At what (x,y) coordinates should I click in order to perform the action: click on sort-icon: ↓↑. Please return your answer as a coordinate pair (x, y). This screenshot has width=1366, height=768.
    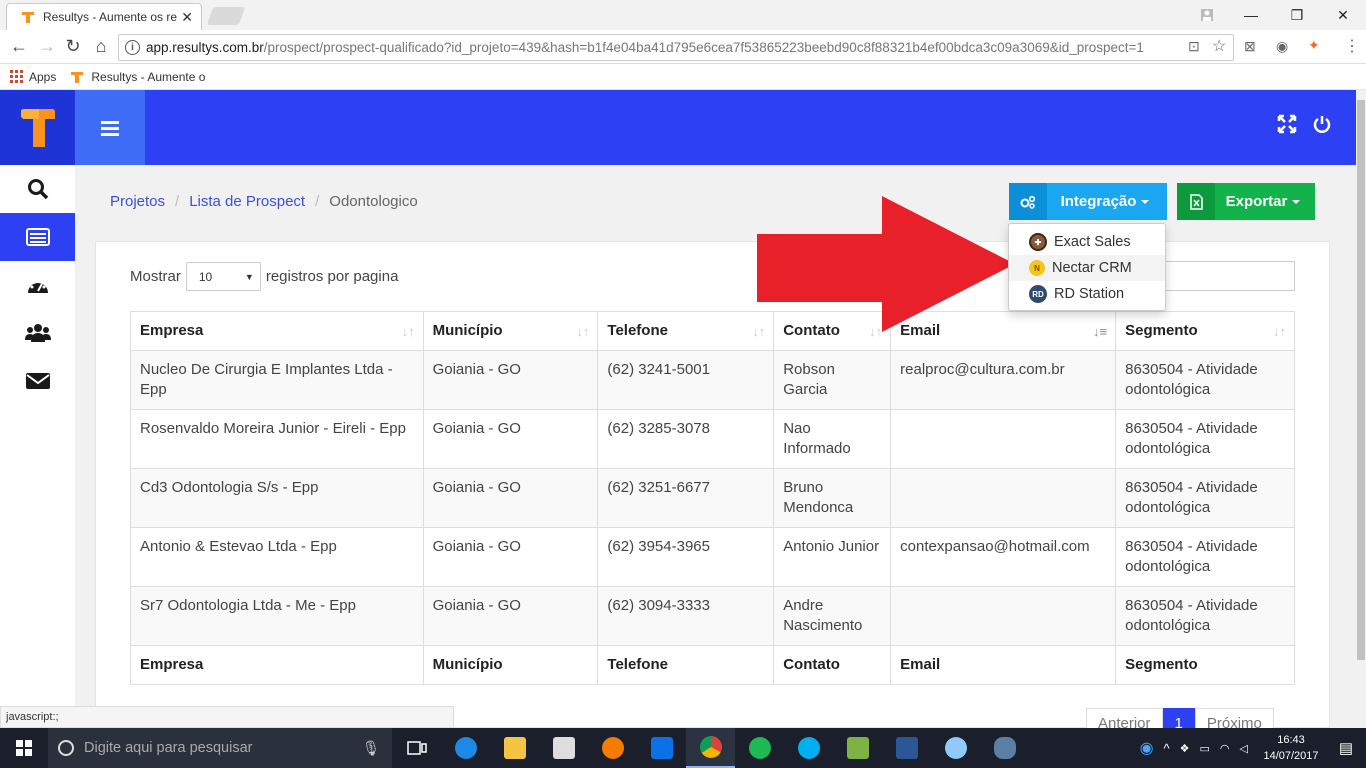
    Looking at the image, I should click on (1279, 331).